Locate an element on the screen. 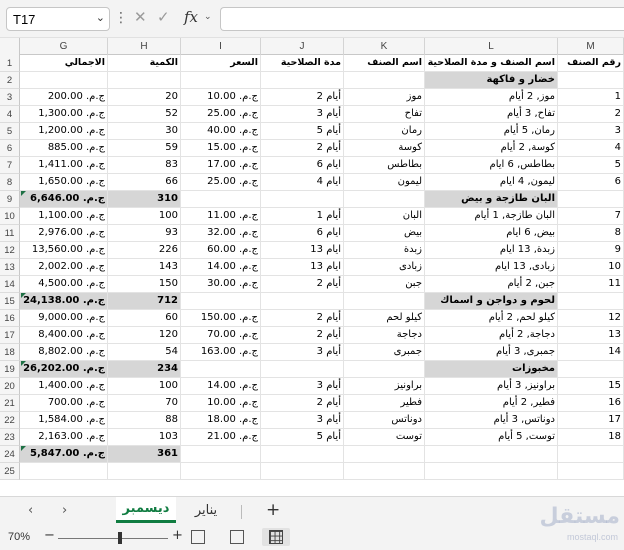 This screenshot has height=550, width=624. cell-j12: 13 ايام is located at coordinates (302, 250).